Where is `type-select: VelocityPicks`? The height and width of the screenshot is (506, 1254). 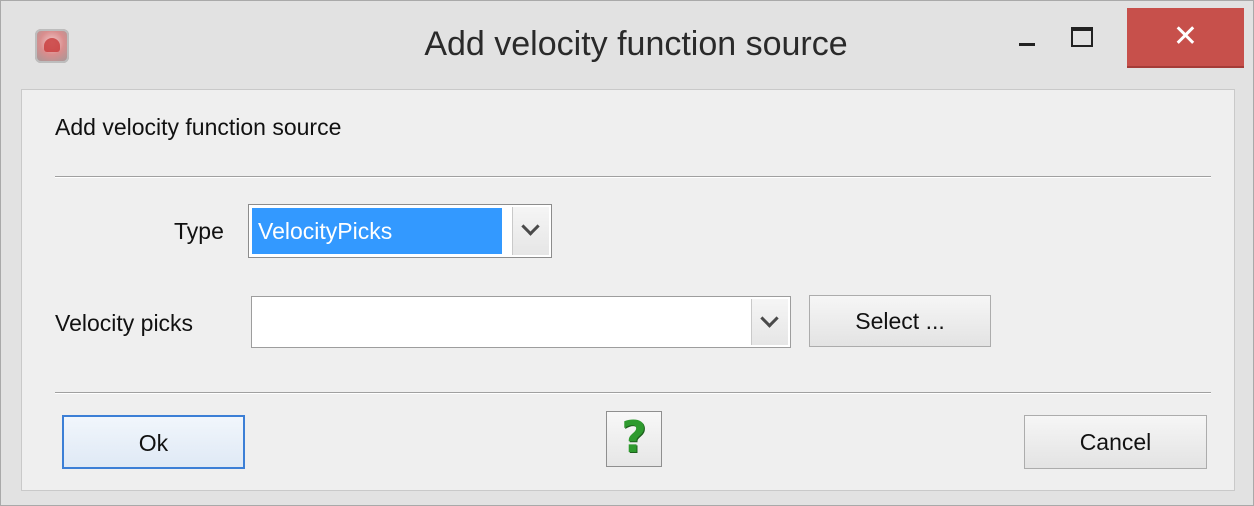 type-select: VelocityPicks is located at coordinates (400, 231).